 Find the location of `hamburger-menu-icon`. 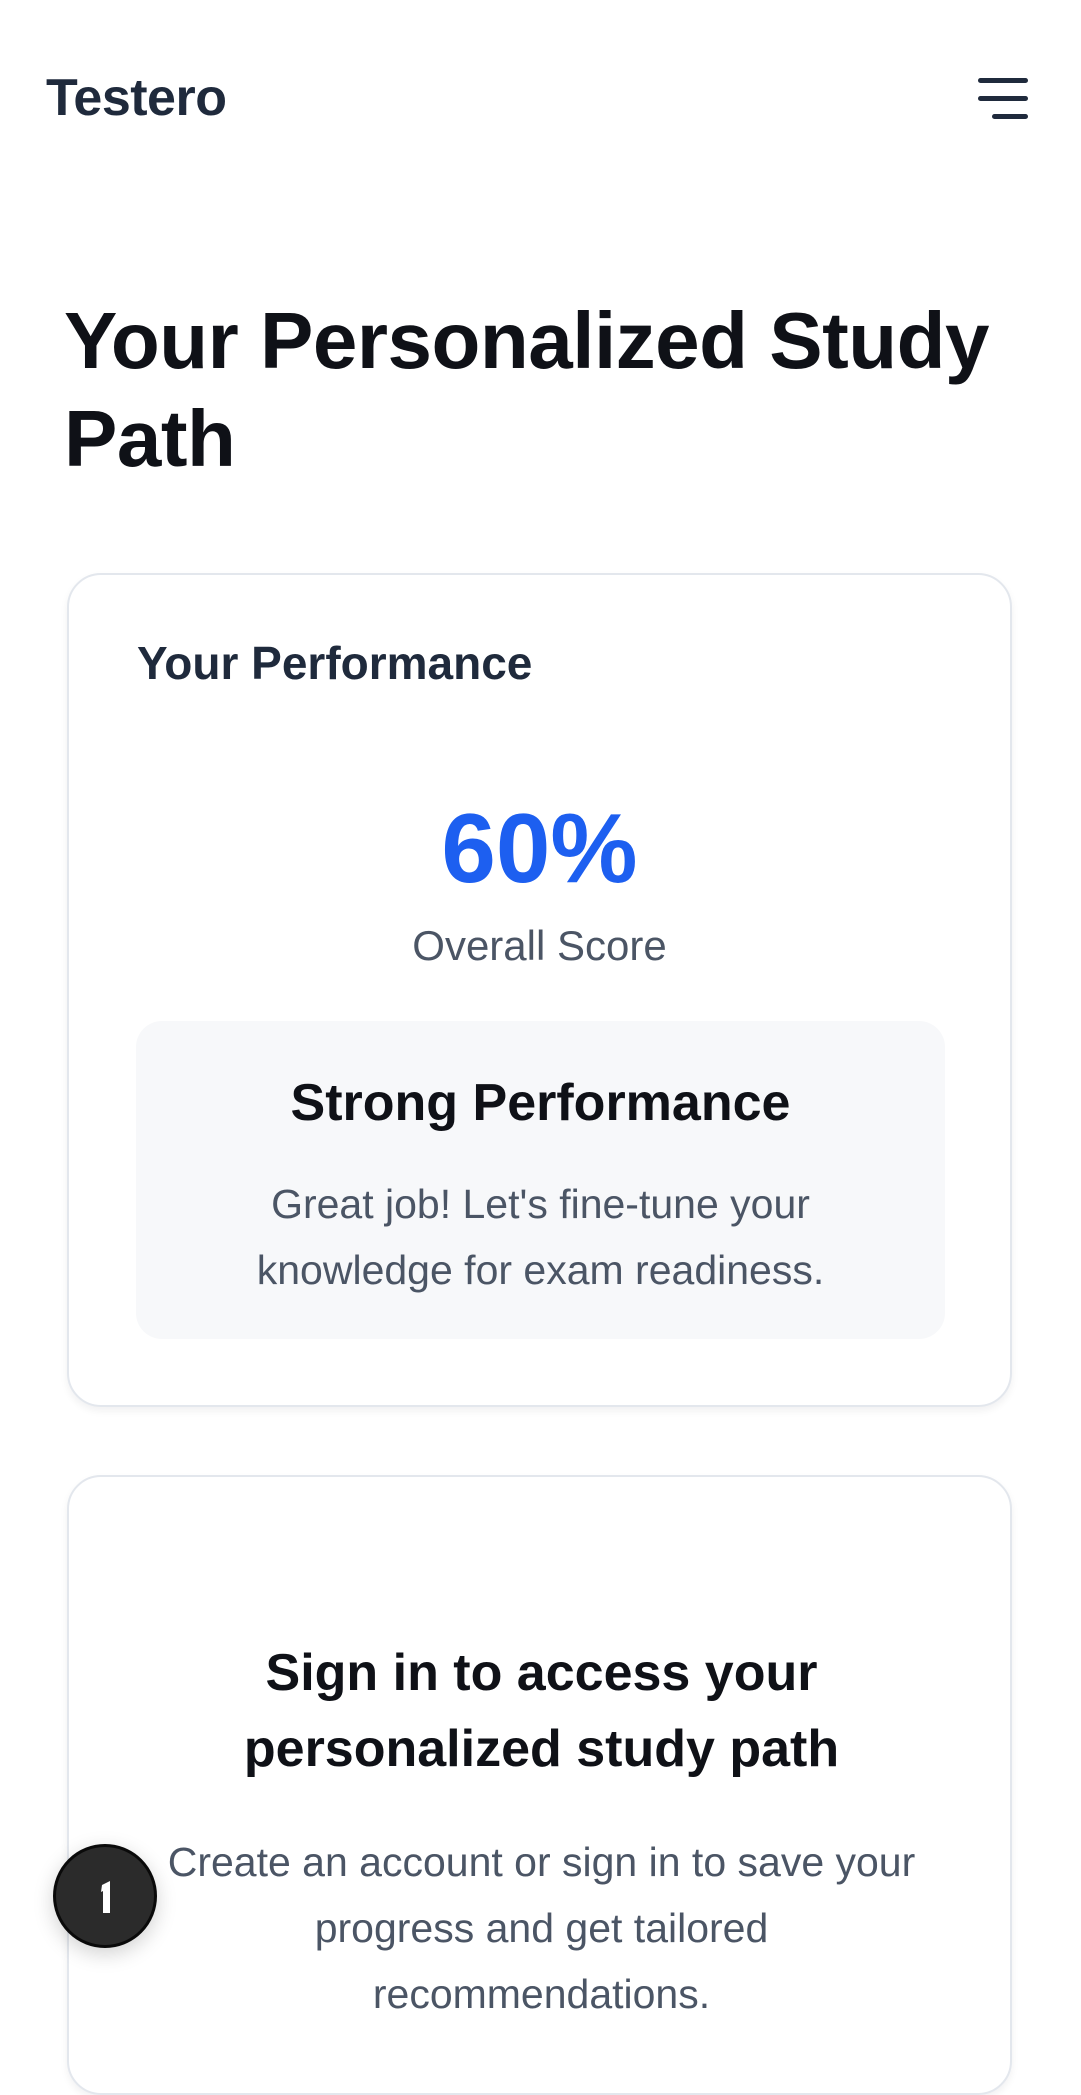

hamburger-menu-icon is located at coordinates (1003, 98).